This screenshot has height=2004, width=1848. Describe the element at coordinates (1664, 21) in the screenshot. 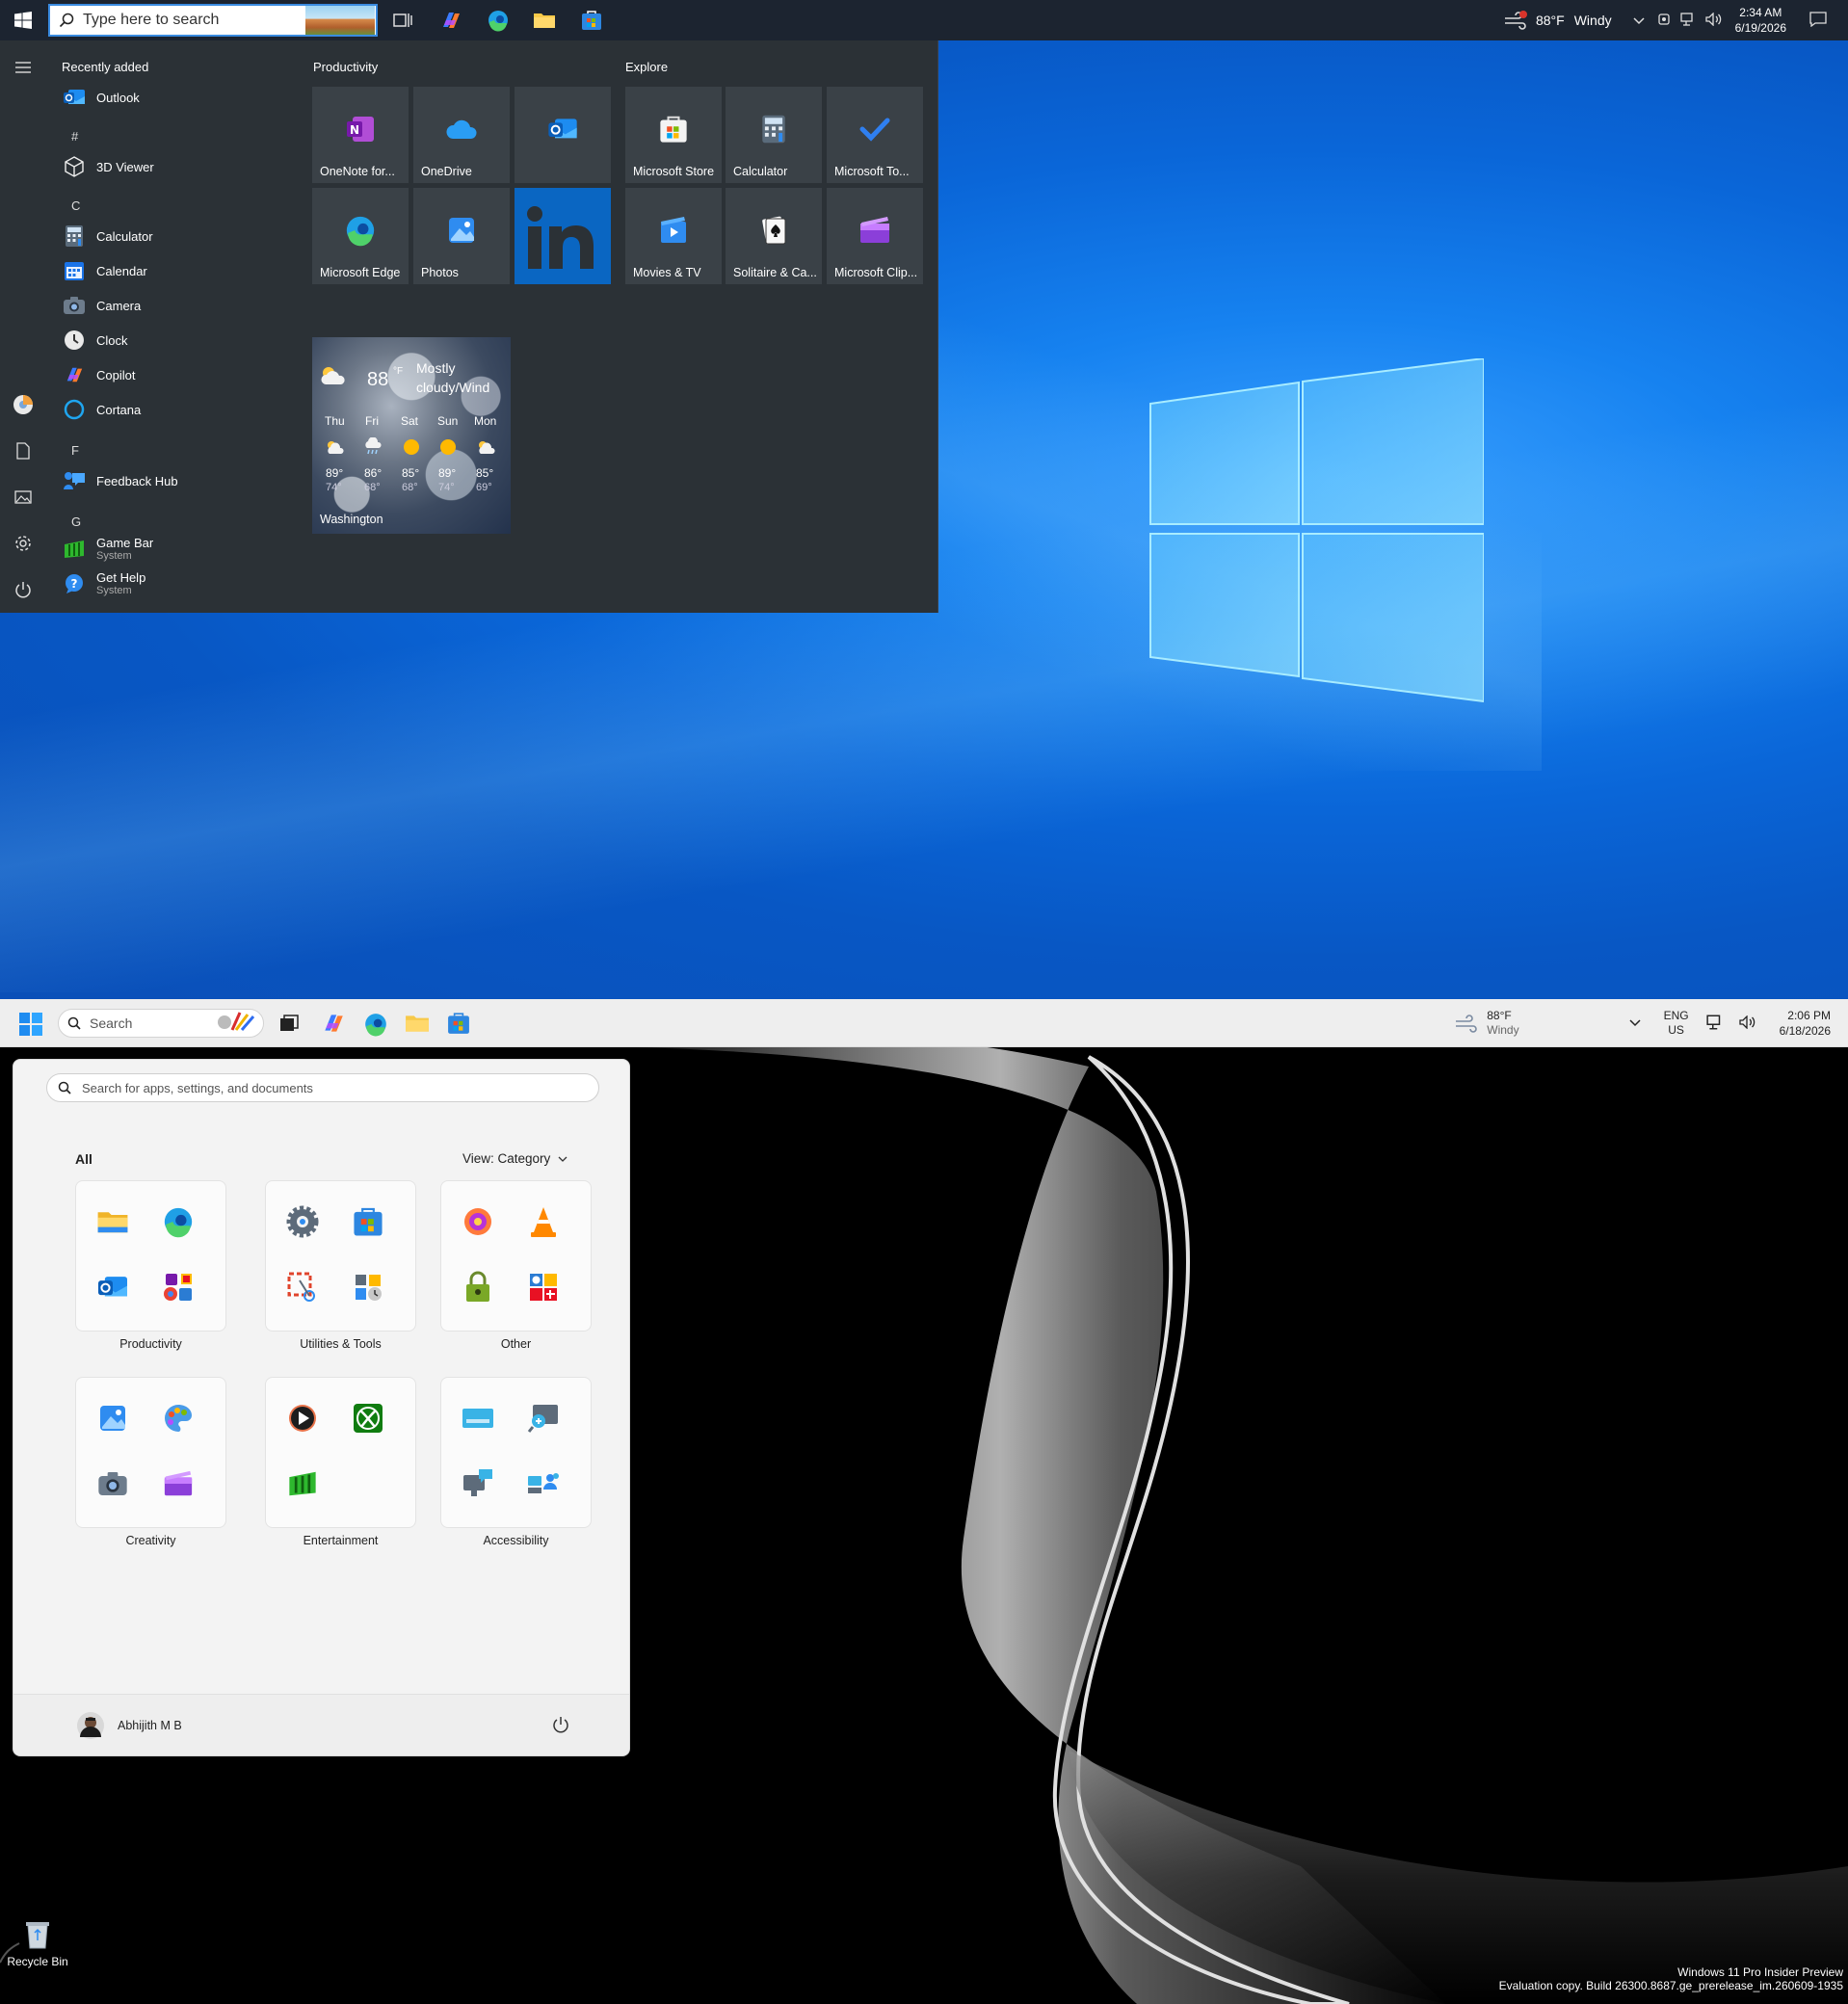

I see `meet-now-icon` at that location.